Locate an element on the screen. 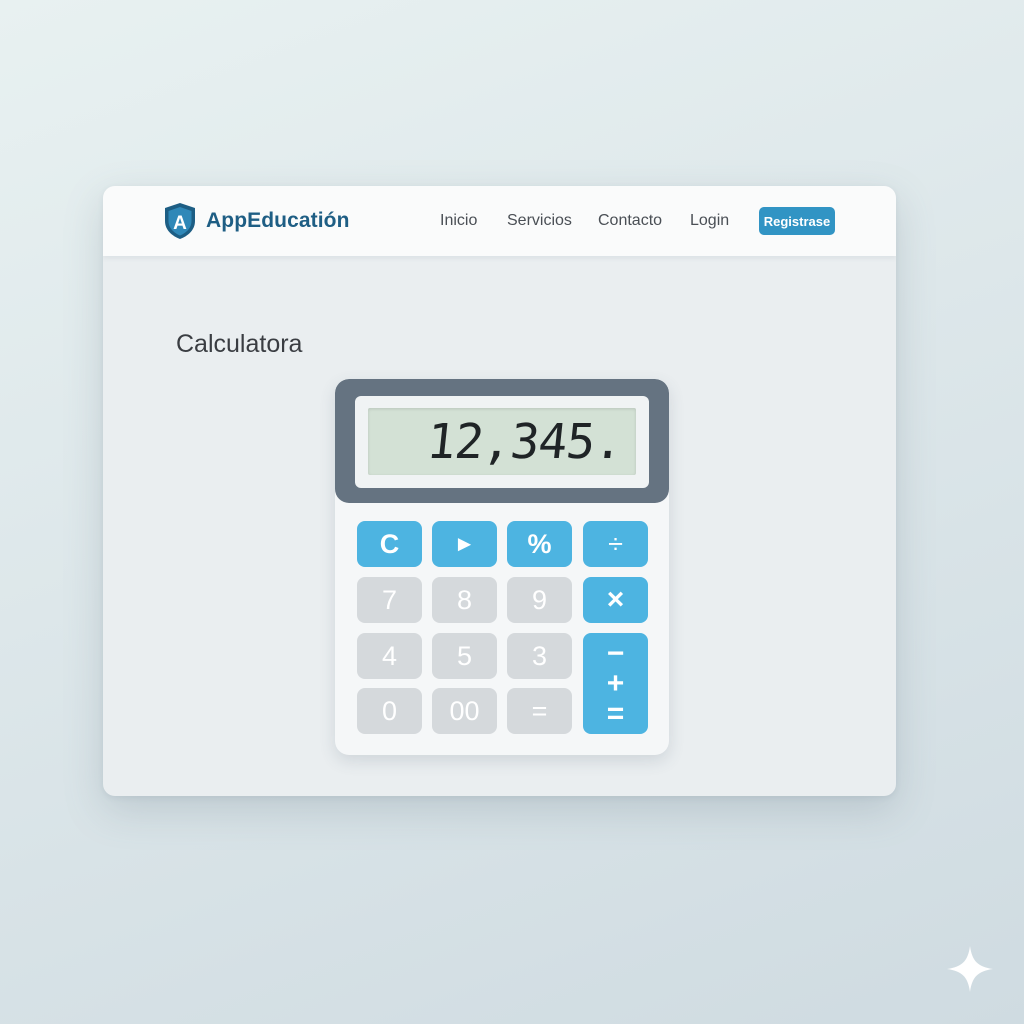 This screenshot has height=1024, width=1024. calculator-display: 12,345. is located at coordinates (502, 442).